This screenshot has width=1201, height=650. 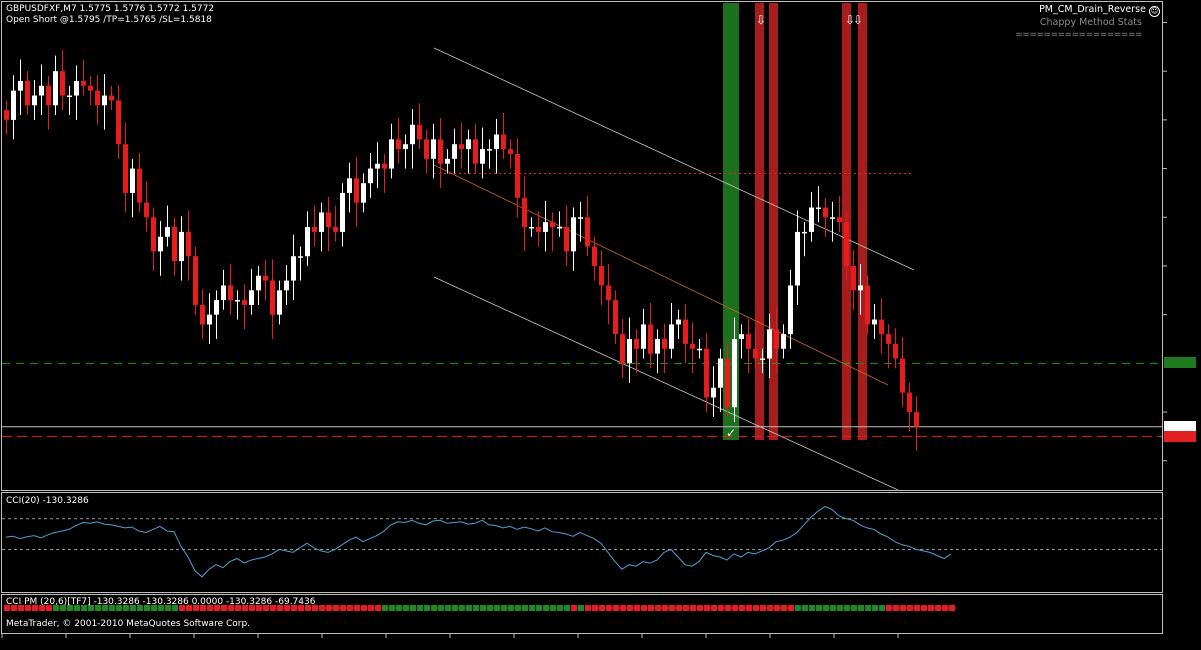 I want to click on current-price-label, so click(x=1180, y=426).